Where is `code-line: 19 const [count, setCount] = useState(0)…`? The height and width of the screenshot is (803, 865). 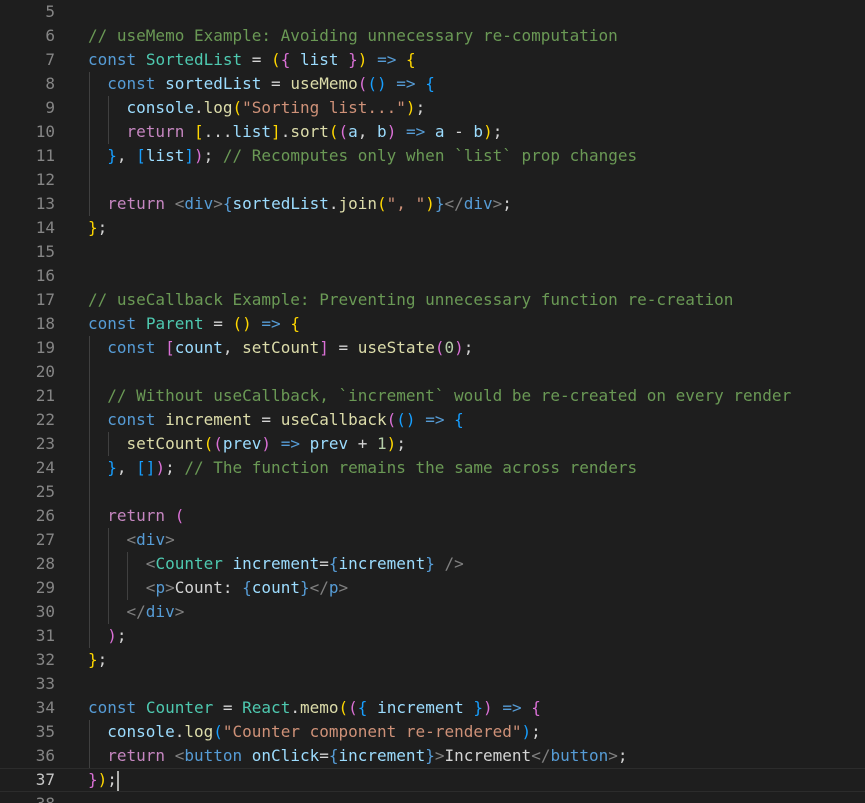
code-line: 19 const [count, setCount] = useState(0)… is located at coordinates (432, 348).